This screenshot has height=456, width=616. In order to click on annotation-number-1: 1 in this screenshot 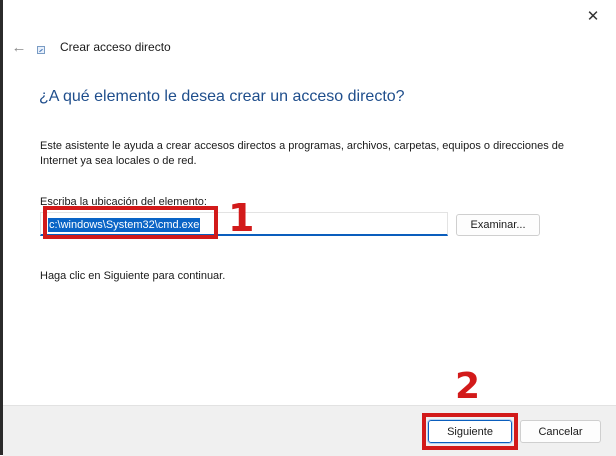, I will do `click(241, 218)`.